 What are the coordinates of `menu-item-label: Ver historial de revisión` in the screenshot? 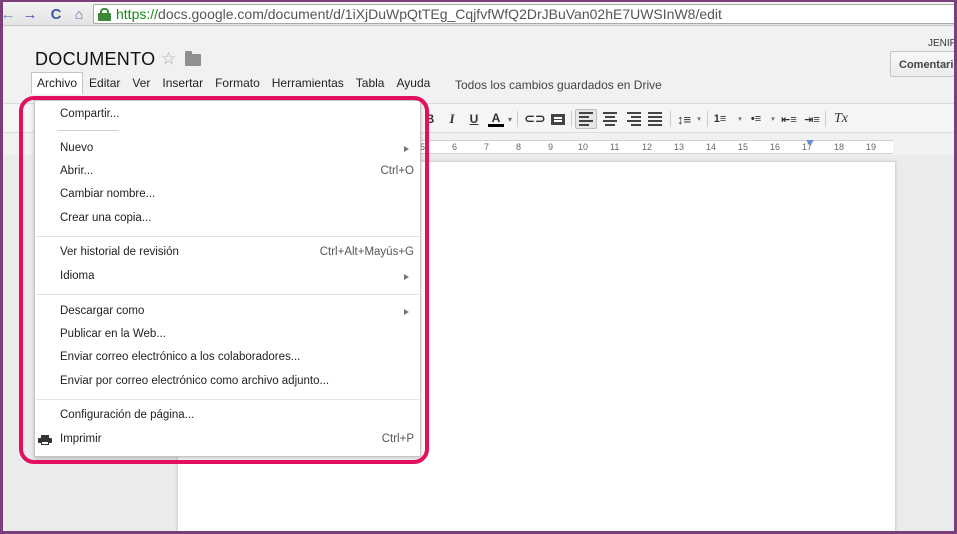 It's located at (119, 252).